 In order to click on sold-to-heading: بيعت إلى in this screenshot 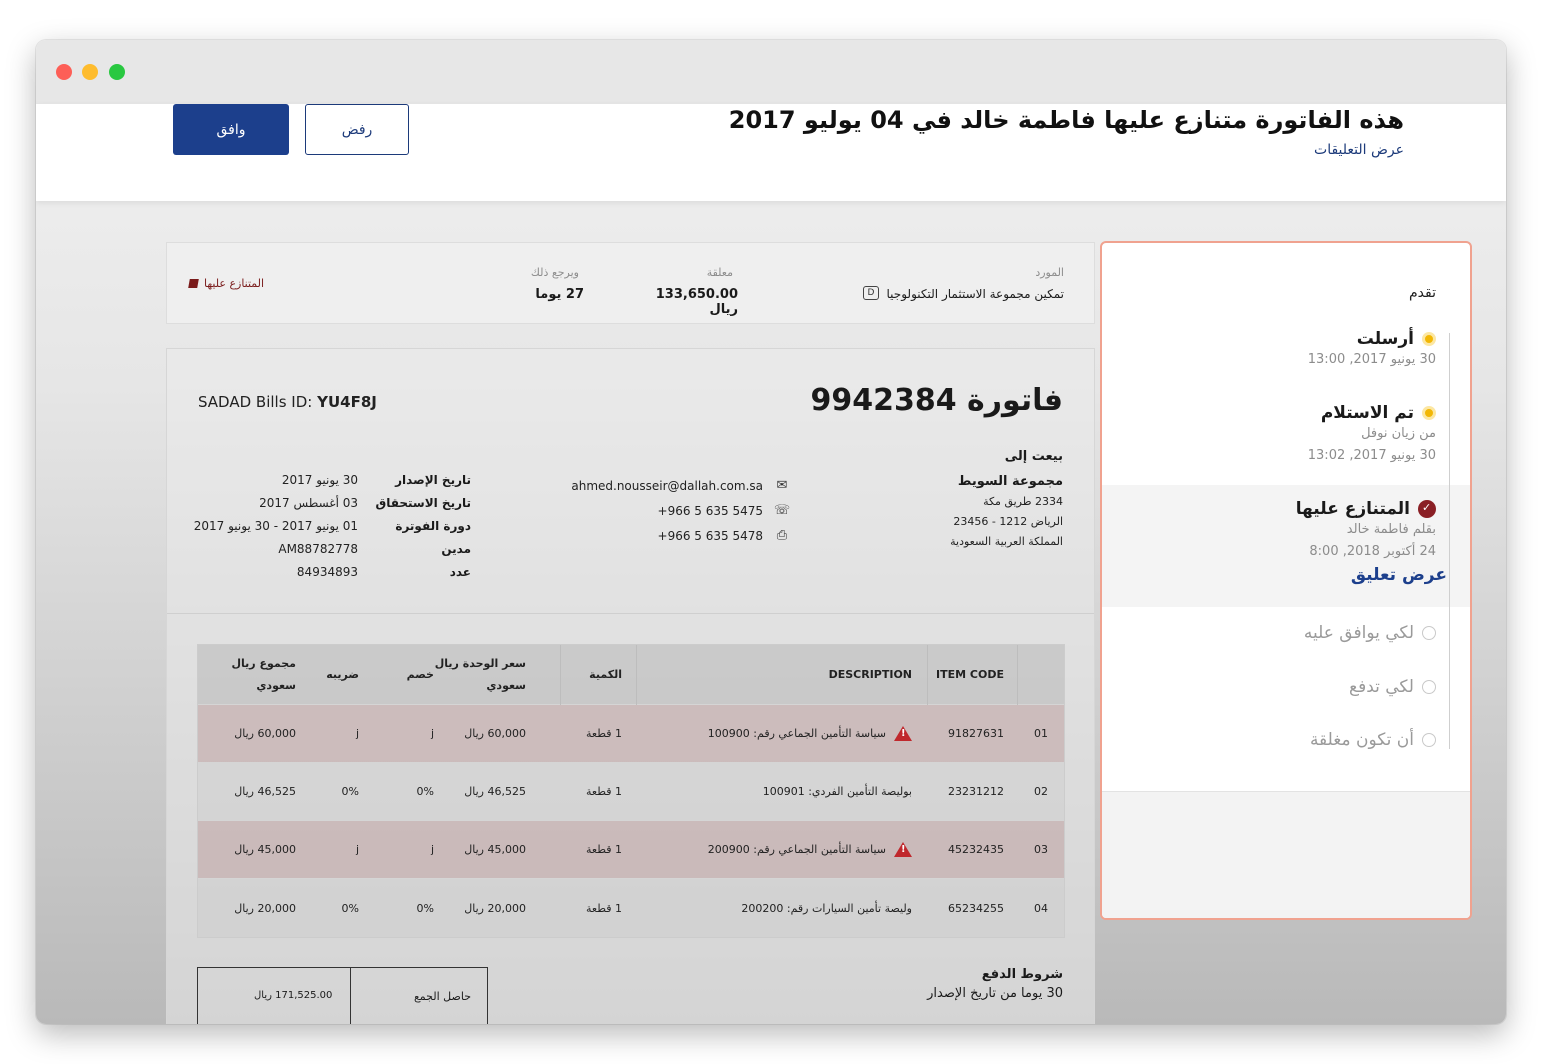, I will do `click(1033, 456)`.